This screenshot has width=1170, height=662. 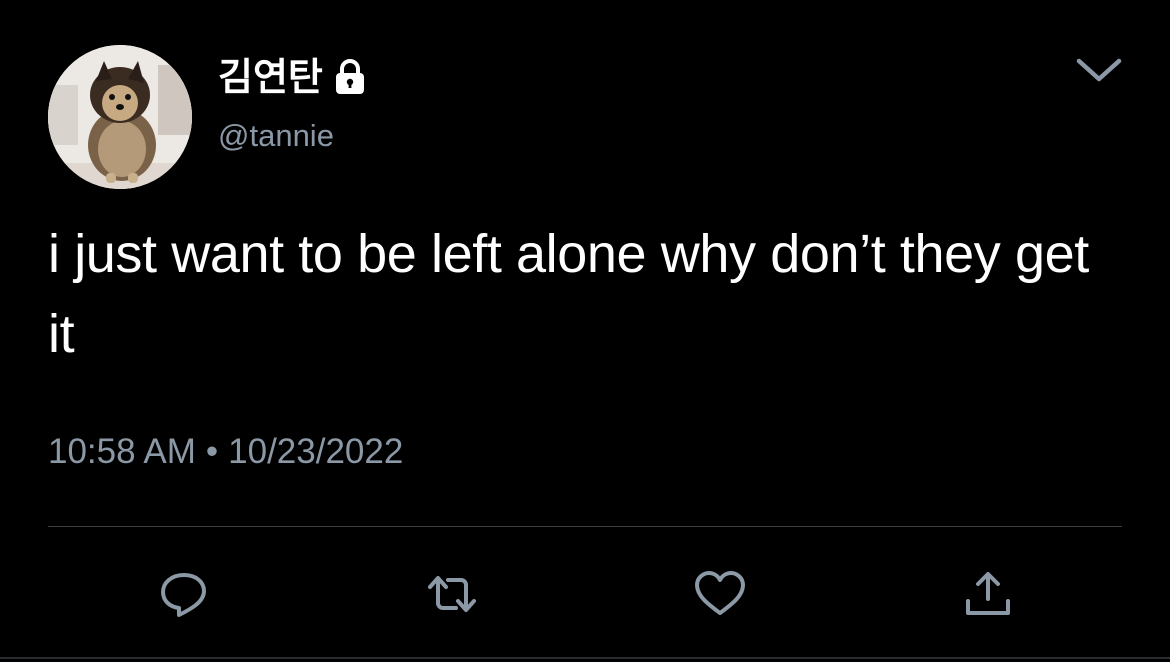 I want to click on divider, so click(x=585, y=526).